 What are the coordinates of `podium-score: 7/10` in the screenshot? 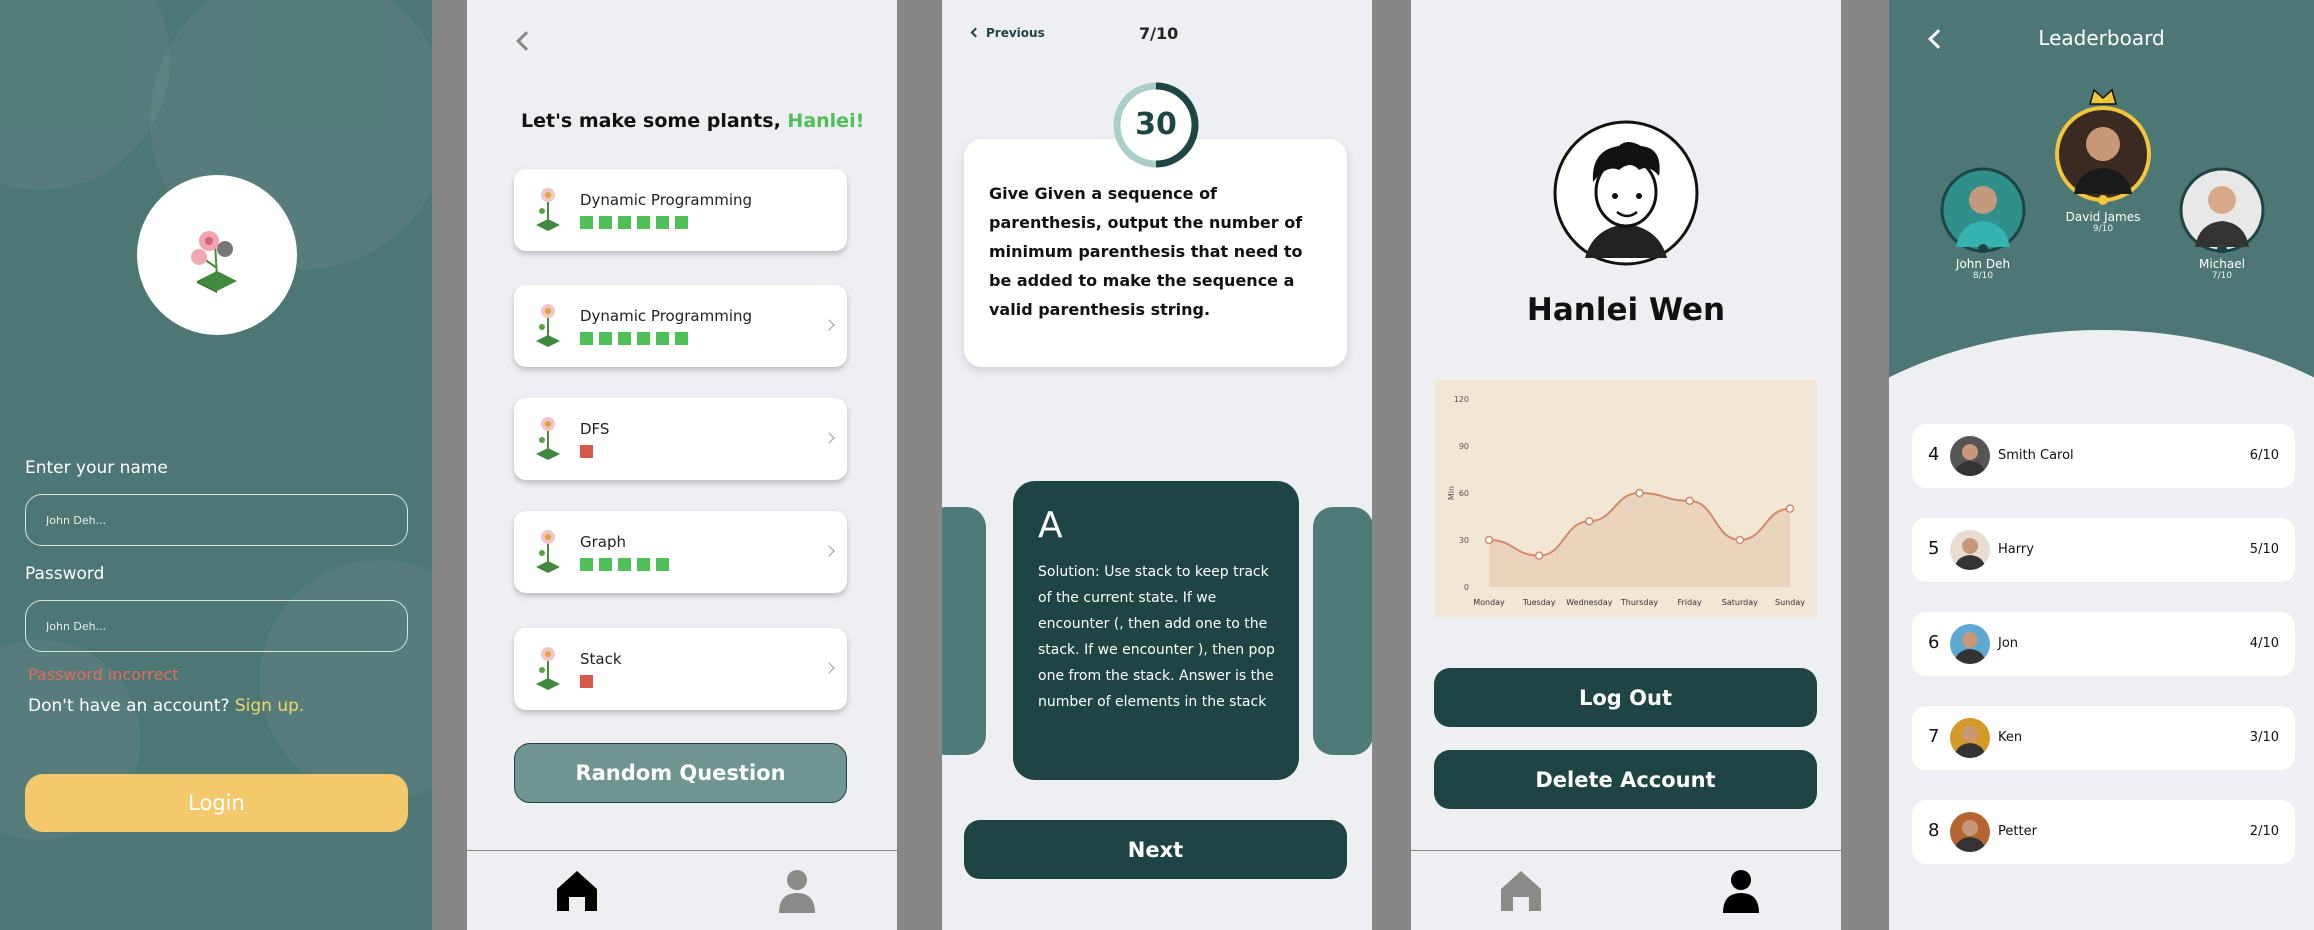 It's located at (2222, 276).